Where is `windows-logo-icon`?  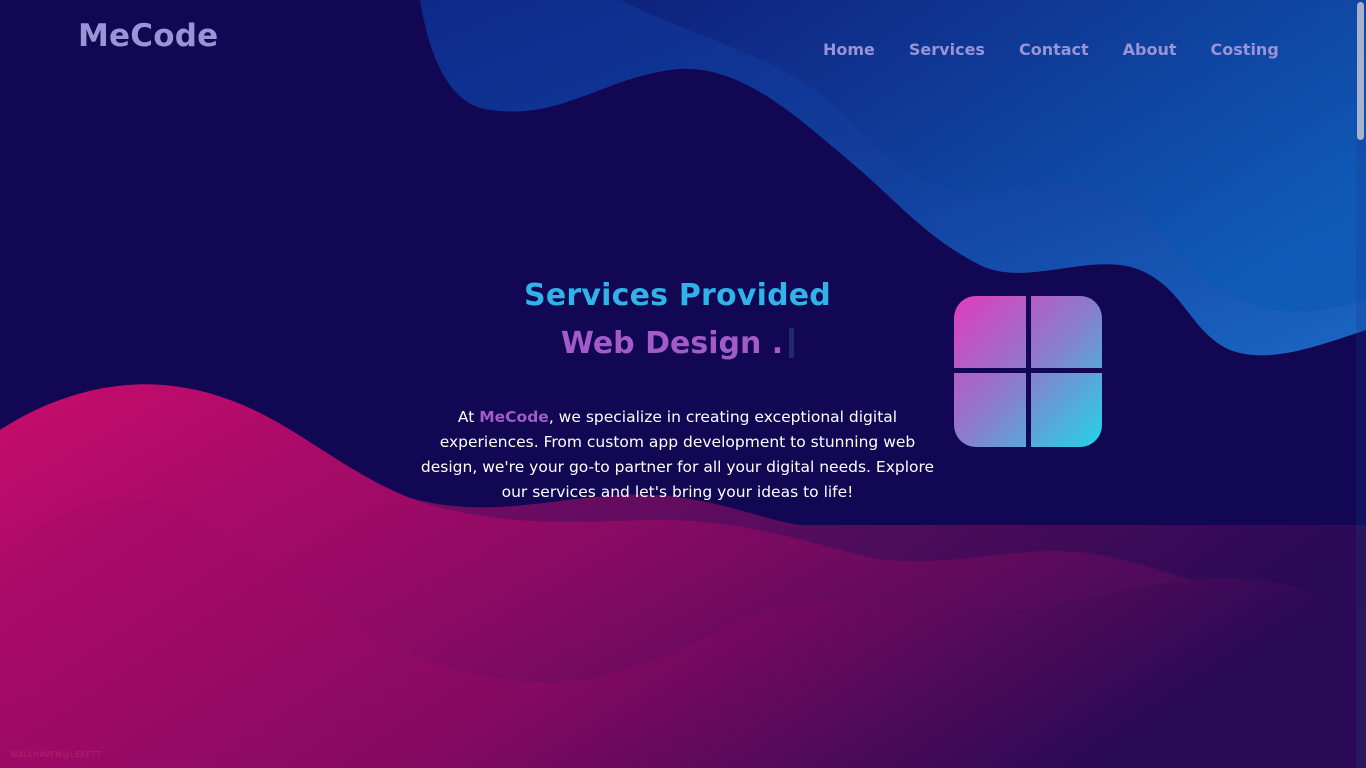 windows-logo-icon is located at coordinates (1028, 371).